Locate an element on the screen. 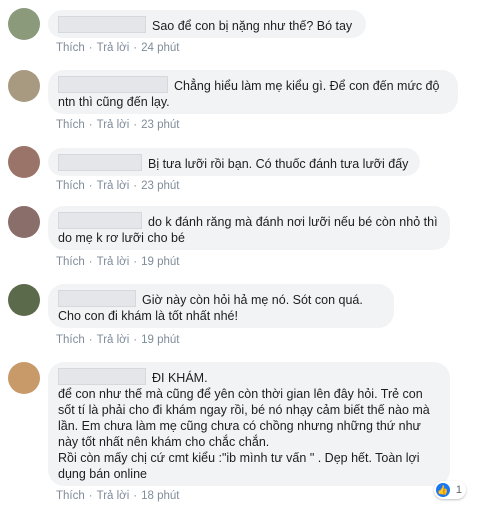 This screenshot has width=488, height=512. like-thumb-icon: 👍 is located at coordinates (442, 490).